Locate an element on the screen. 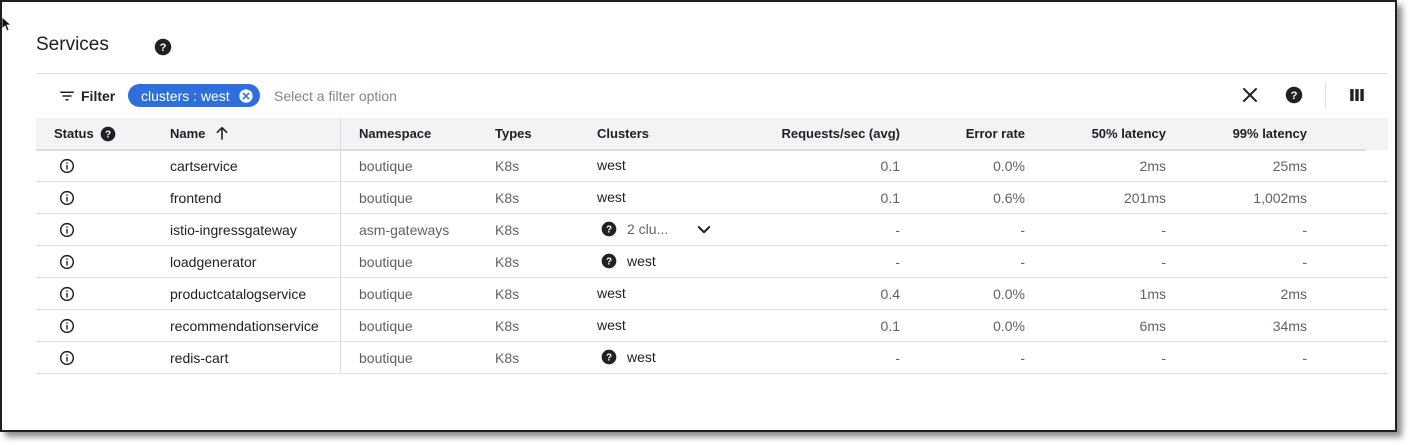 The height and width of the screenshot is (445, 1410). column-display-options-icon is located at coordinates (1357, 95).